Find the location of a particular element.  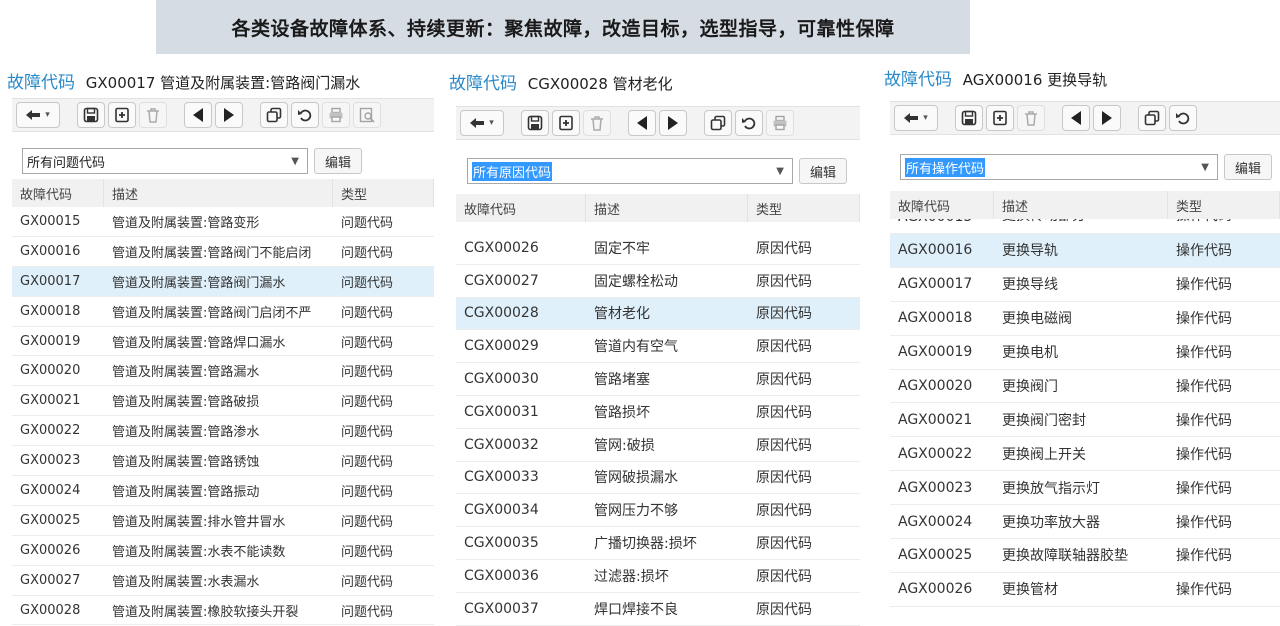

code-type-select: 所有操作代码 ▼ is located at coordinates (1059, 167).